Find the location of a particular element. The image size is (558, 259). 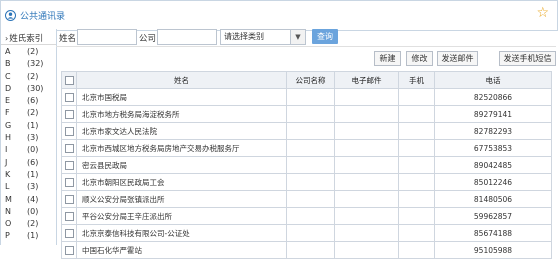

letter-label: O is located at coordinates (8, 224).